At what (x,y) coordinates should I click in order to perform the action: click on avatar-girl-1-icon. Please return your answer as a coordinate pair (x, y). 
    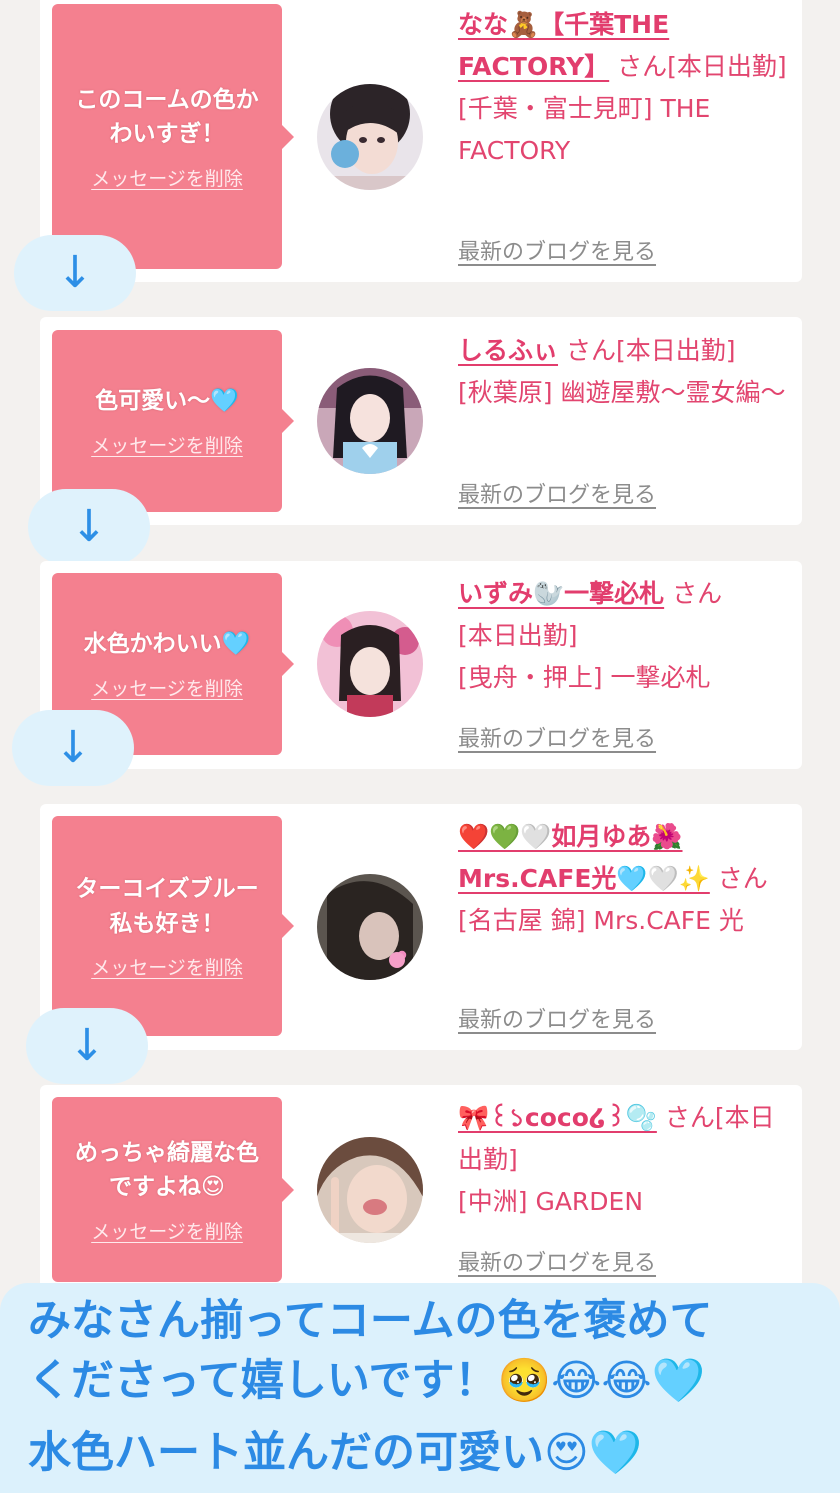
    Looking at the image, I should click on (370, 137).